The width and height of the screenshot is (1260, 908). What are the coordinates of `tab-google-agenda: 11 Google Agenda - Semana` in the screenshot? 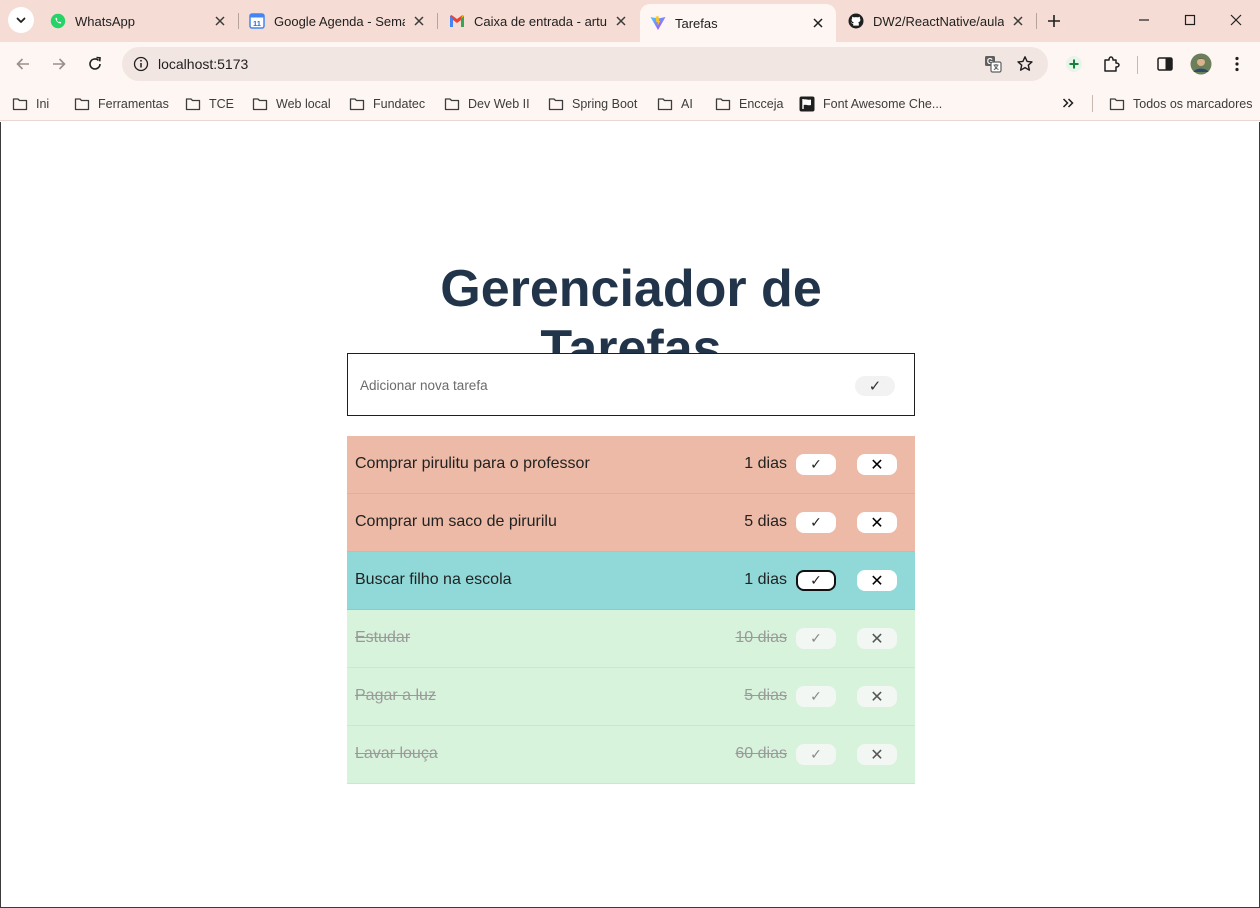 It's located at (338, 21).